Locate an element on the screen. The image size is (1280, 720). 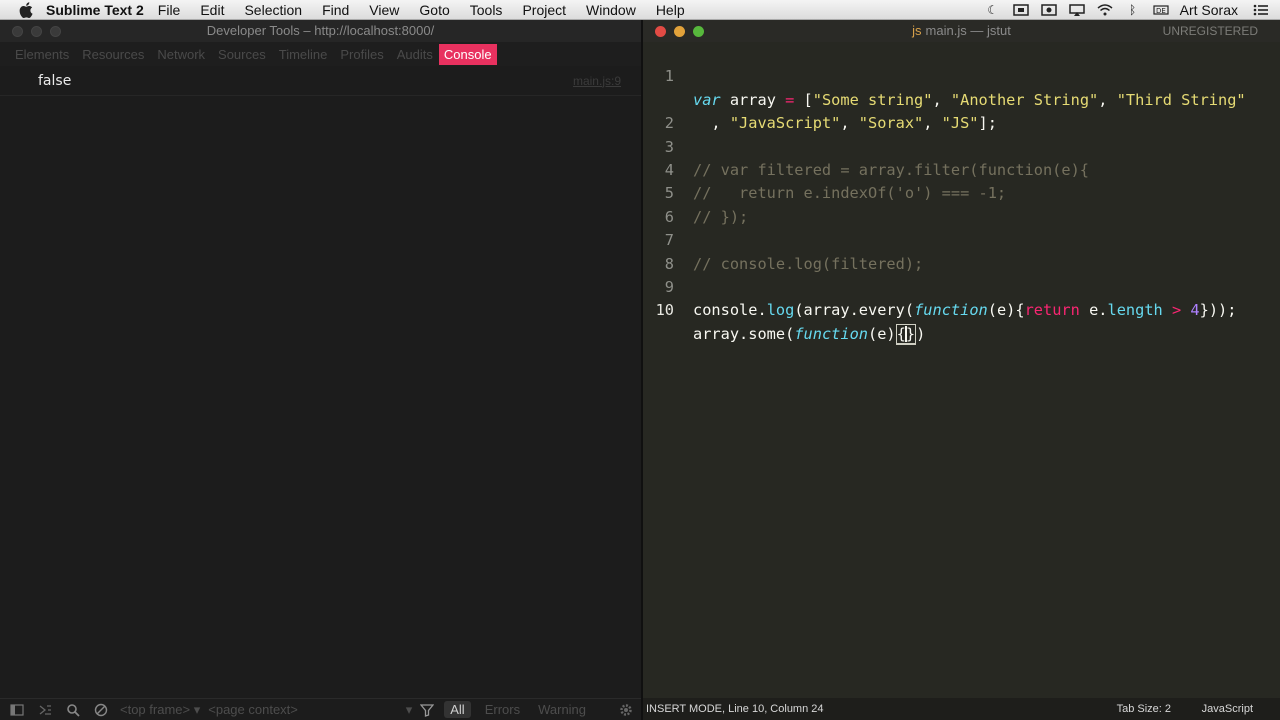
menu-find: Find is located at coordinates (335, 10).